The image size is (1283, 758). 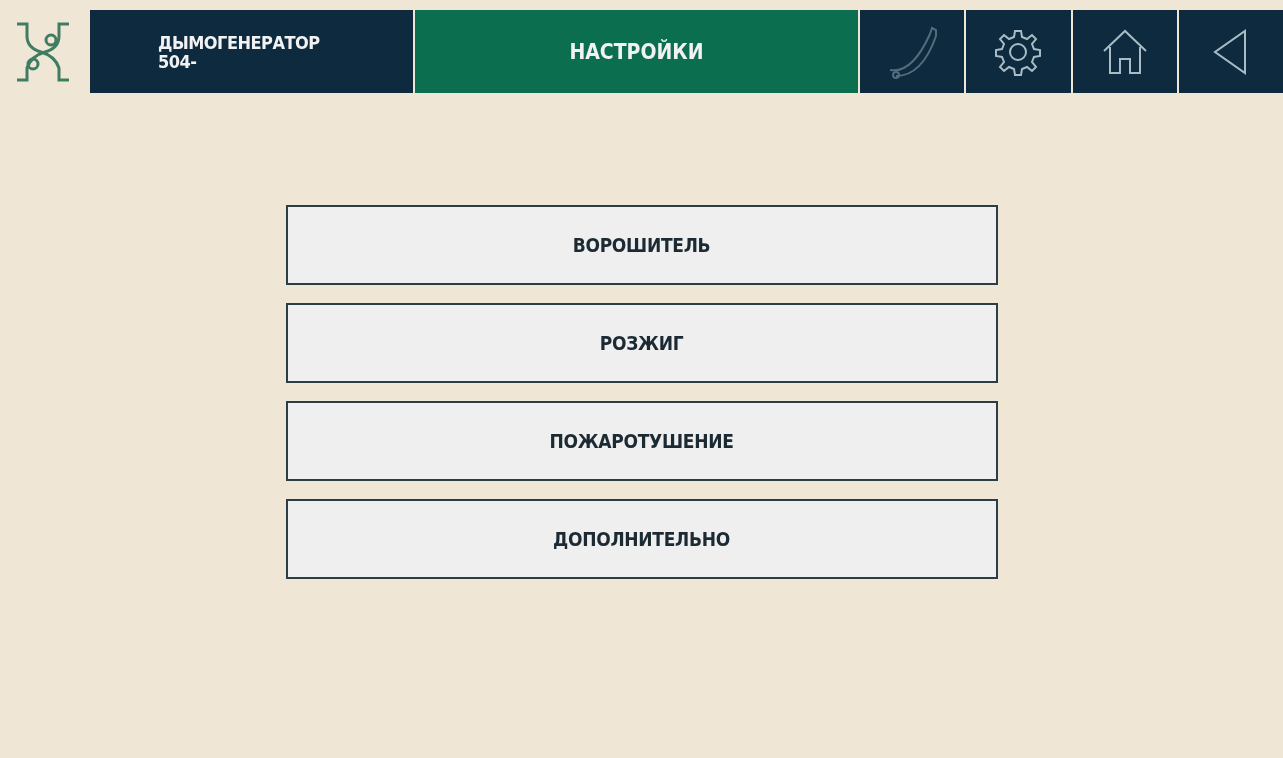 I want to click on menu-button: ДОПОЛНИТЕЛЬНО, so click(x=641, y=539).